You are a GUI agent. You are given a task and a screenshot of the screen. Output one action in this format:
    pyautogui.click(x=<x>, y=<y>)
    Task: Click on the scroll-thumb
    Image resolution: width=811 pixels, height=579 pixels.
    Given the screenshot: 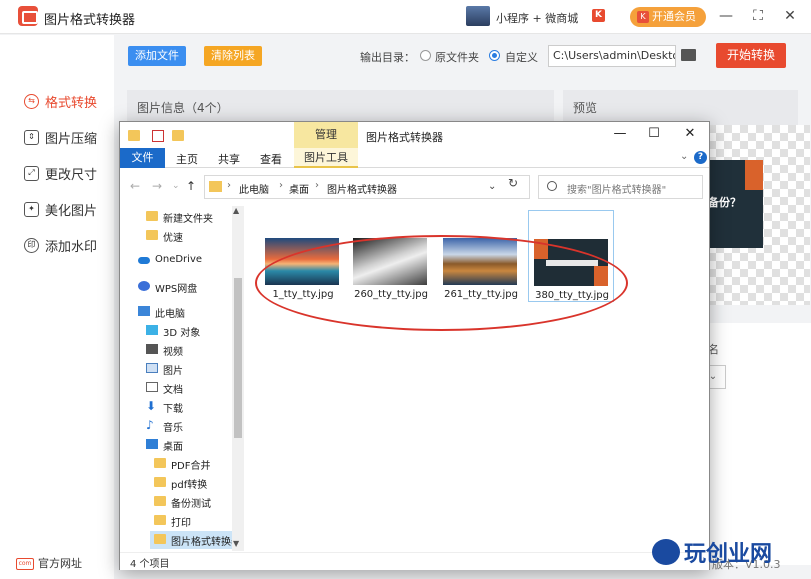 What is the action you would take?
    pyautogui.click(x=238, y=358)
    